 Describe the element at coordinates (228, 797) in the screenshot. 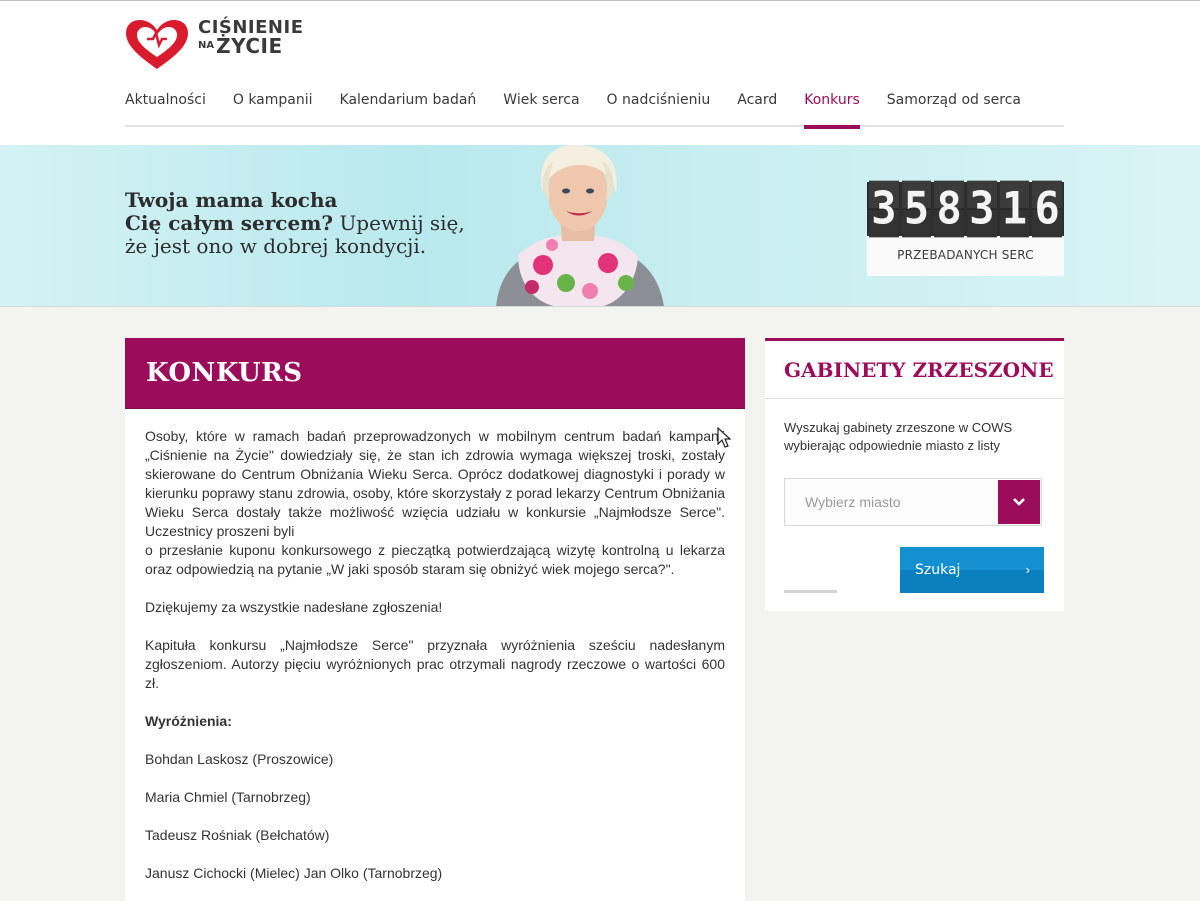

I see `winner-item: Maria Chmiel (Tarnobrzeg)` at that location.